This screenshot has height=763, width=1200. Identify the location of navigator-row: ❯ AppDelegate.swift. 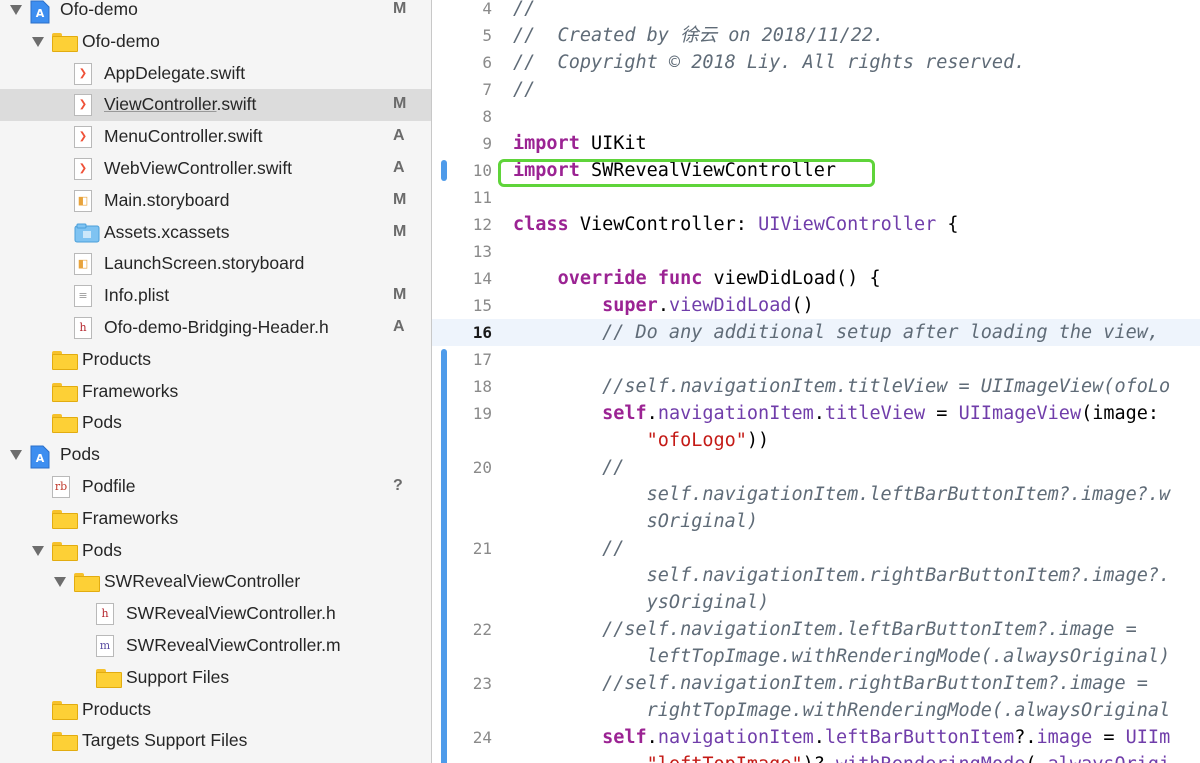
(215, 74).